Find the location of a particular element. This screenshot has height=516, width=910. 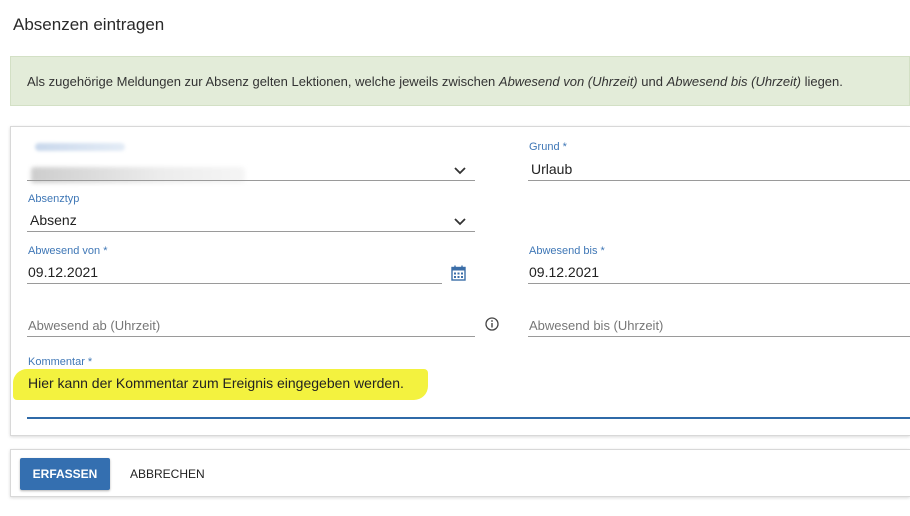

page-title: Absenzen eintragen is located at coordinates (89, 24).